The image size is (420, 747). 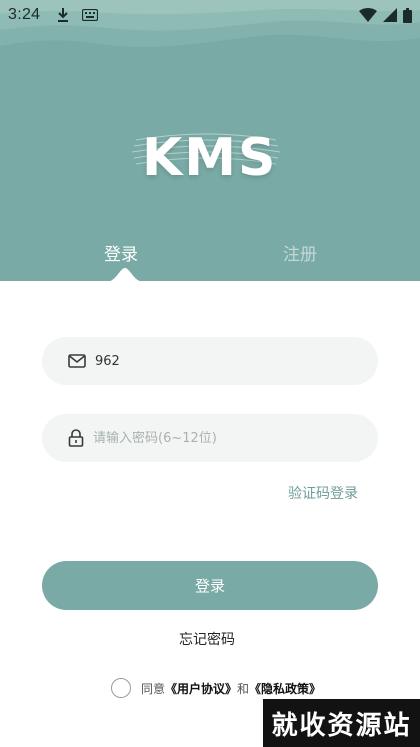 What do you see at coordinates (153, 688) in the screenshot?
I see `agree-prefix: 同意` at bounding box center [153, 688].